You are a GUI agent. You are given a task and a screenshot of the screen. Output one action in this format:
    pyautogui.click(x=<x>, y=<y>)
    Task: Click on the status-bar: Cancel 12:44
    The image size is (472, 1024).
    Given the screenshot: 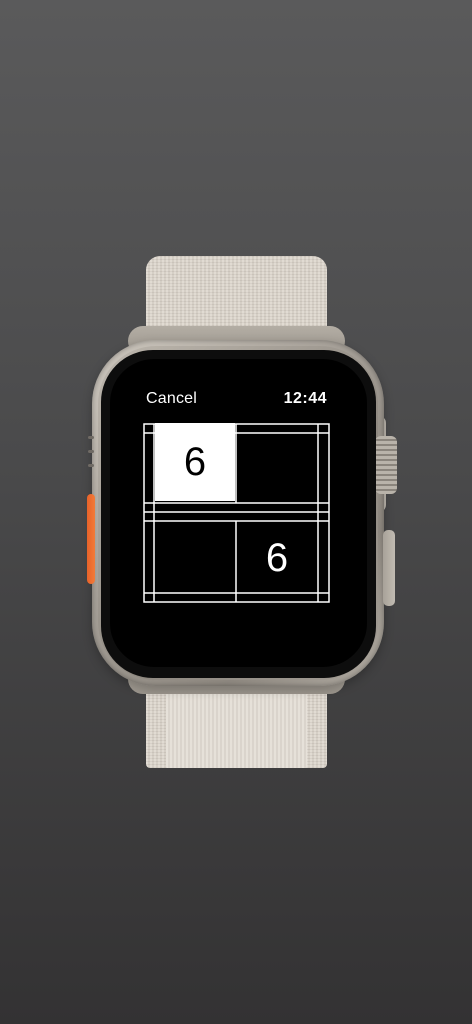 What is the action you would take?
    pyautogui.click(x=238, y=401)
    